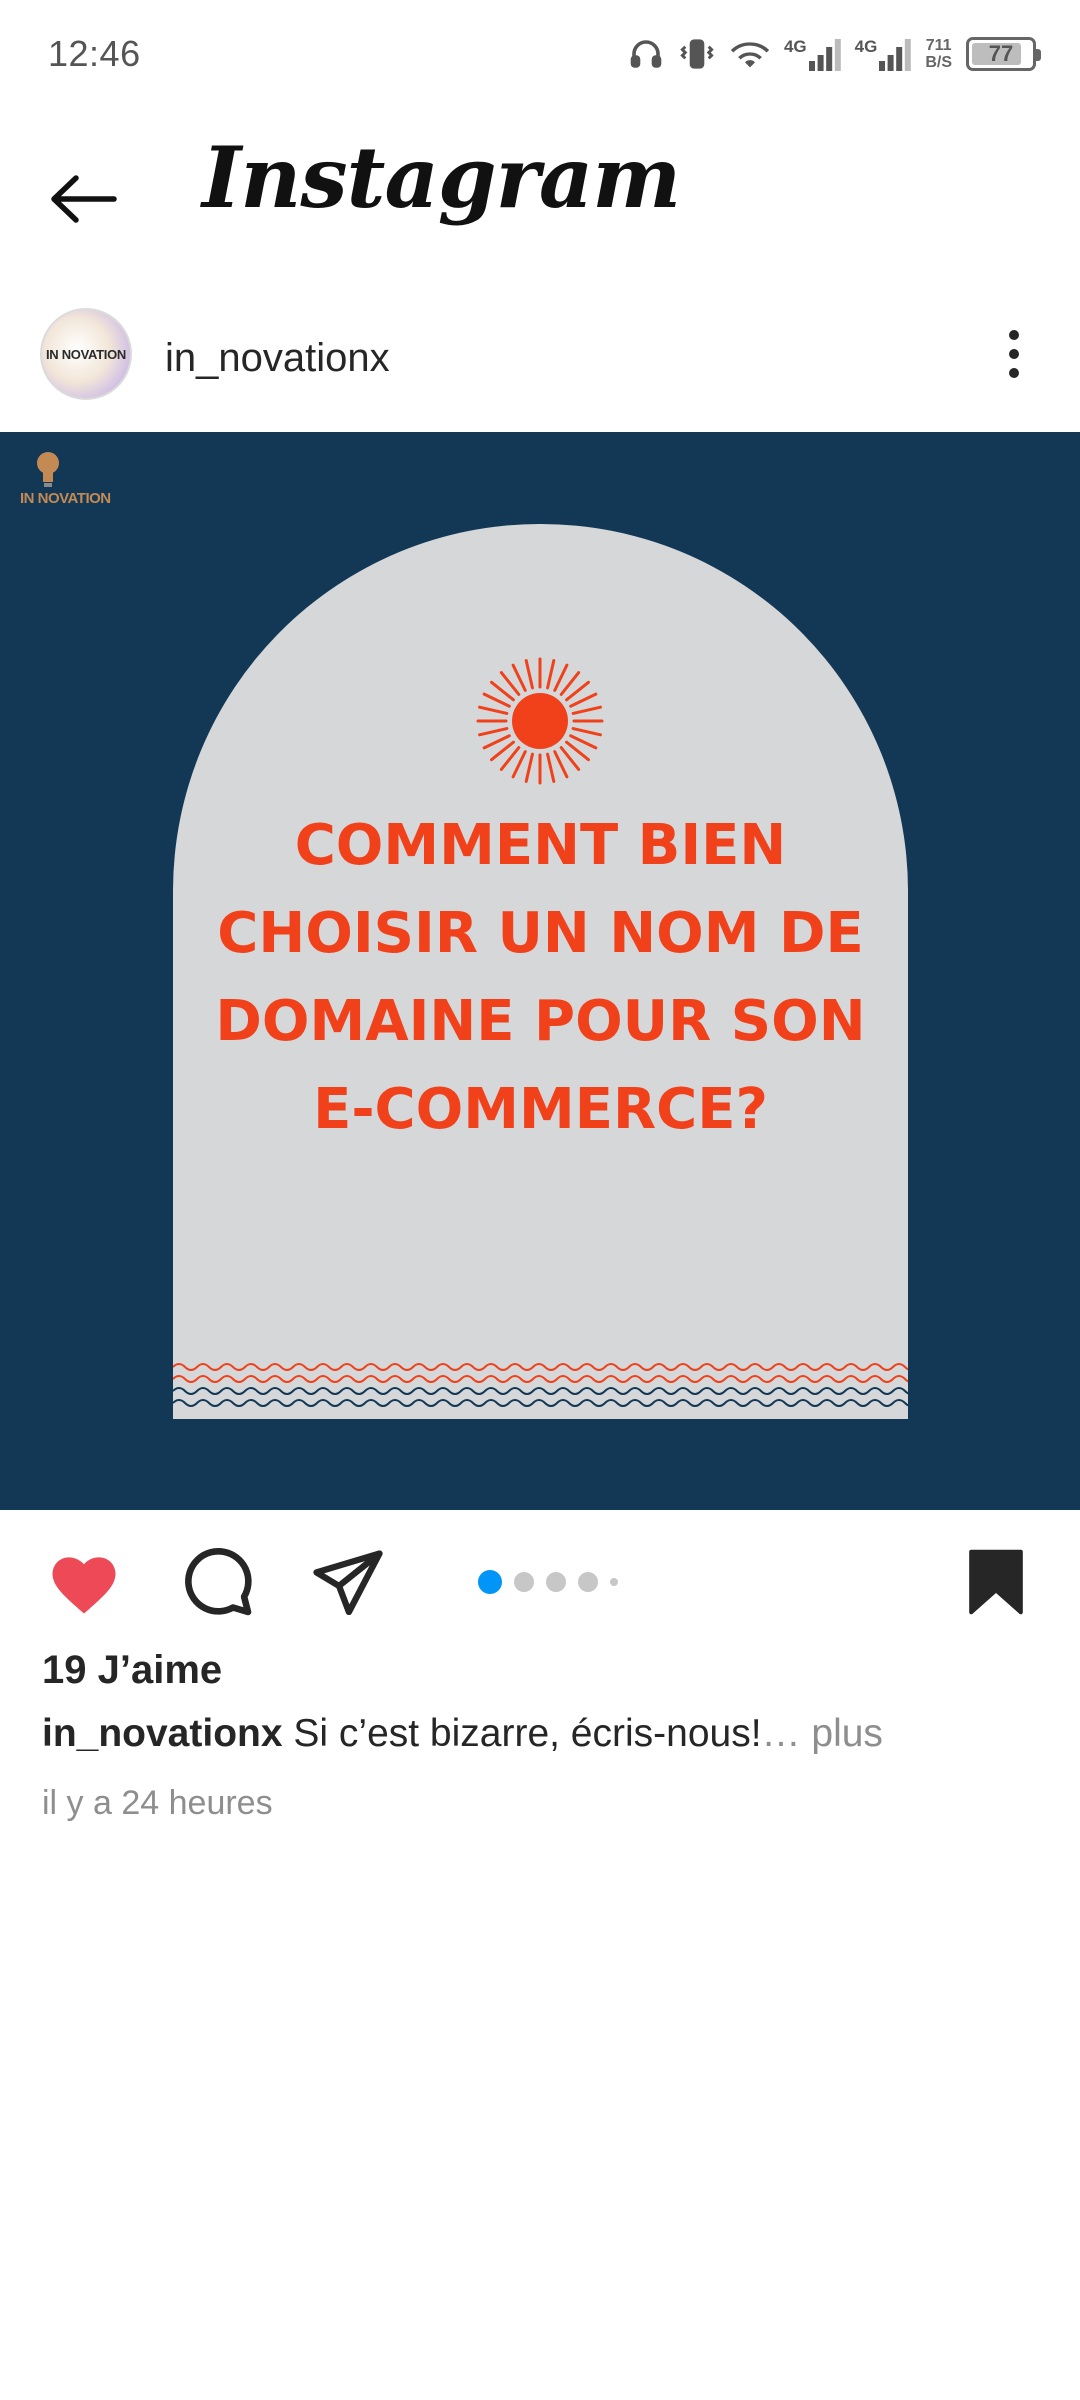  I want to click on more-options-button, so click(1014, 354).